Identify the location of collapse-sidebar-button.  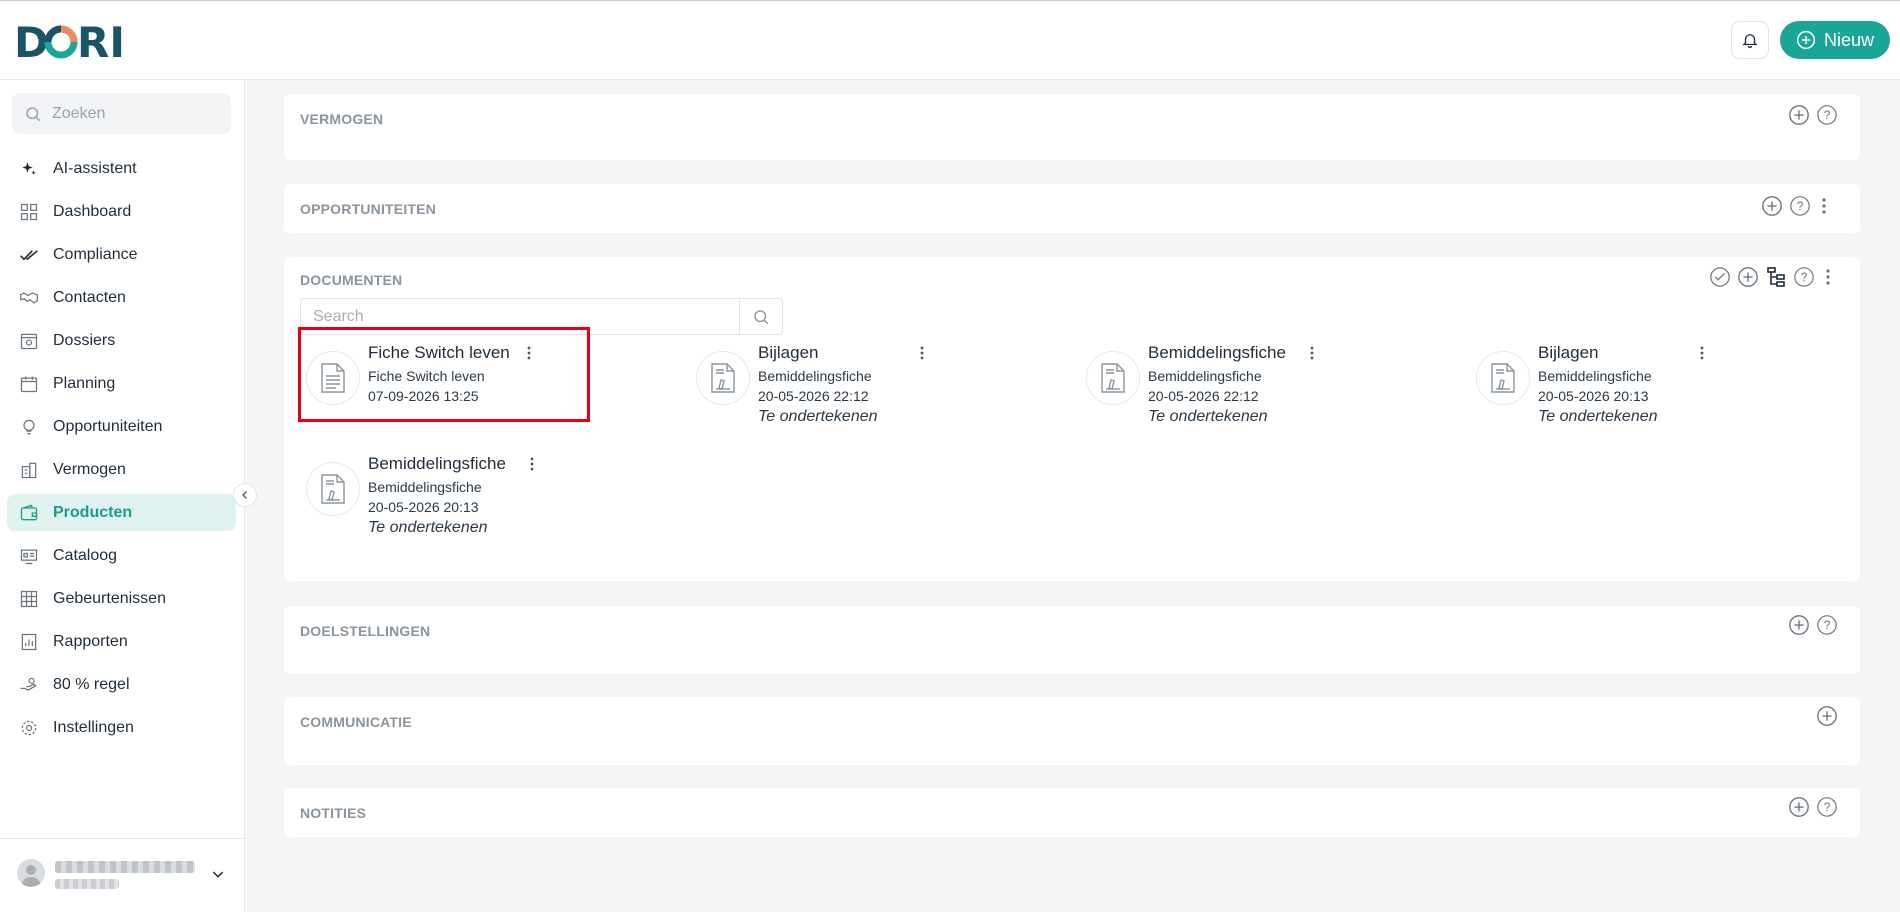
(245, 495).